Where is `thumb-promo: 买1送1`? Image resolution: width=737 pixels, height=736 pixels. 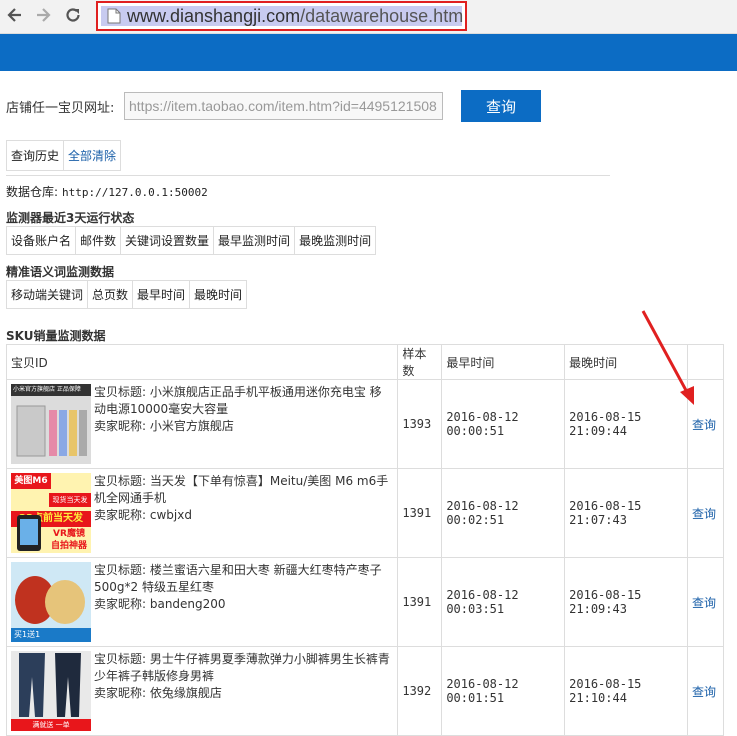
thumb-promo: 买1送1 is located at coordinates (27, 634).